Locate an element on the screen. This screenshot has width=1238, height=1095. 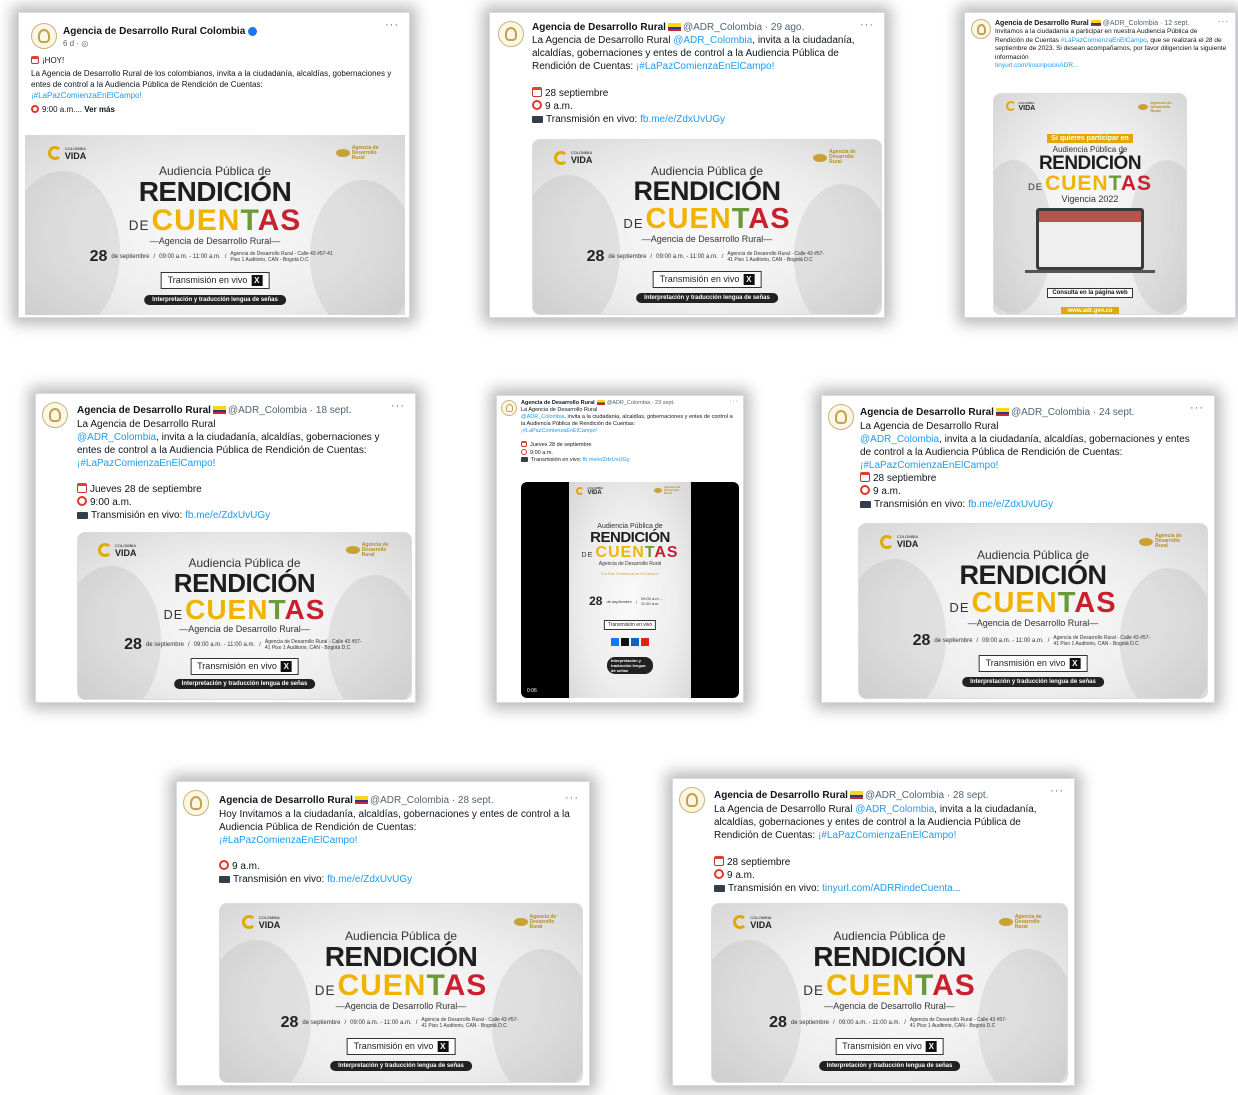
handle-date: @ADR_Colombia · 23 sept. is located at coordinates (641, 403).